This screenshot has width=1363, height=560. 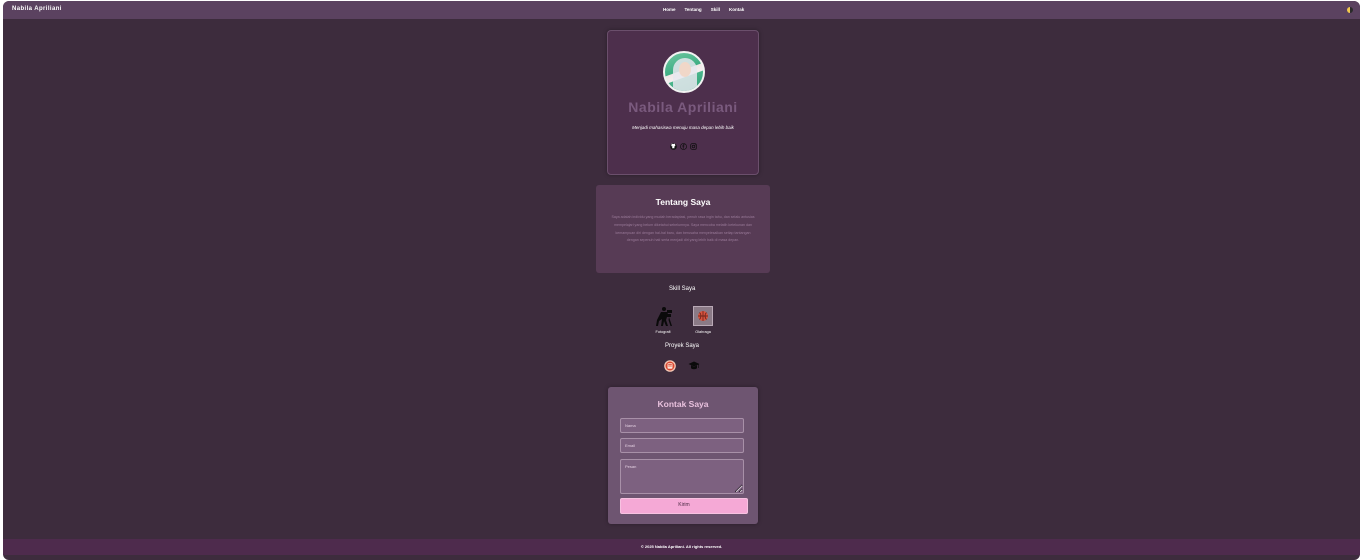 What do you see at coordinates (693, 9) in the screenshot?
I see `nav-tentang: Tentang` at bounding box center [693, 9].